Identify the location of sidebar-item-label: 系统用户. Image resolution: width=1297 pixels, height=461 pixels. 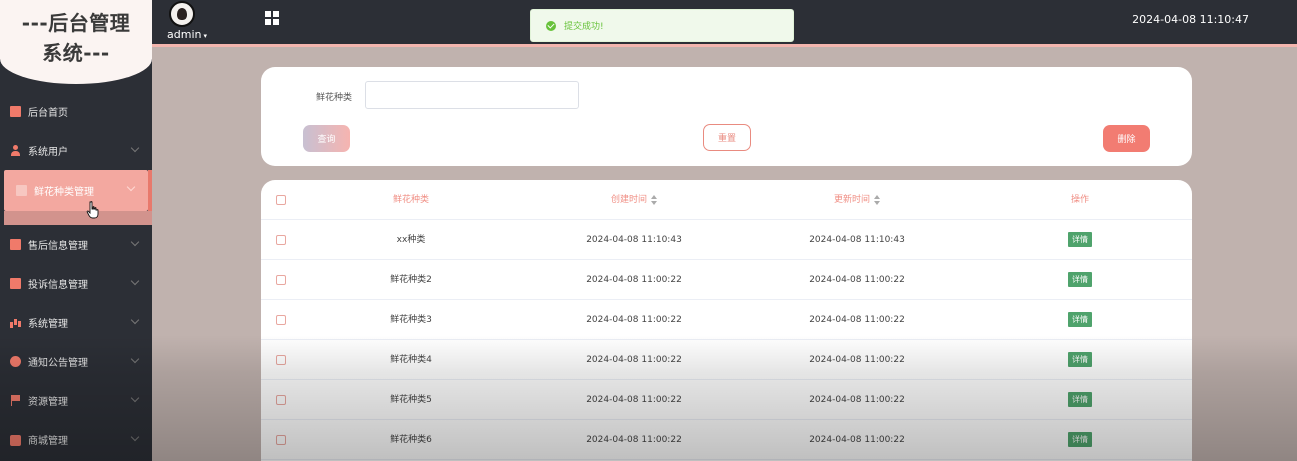
(48, 152).